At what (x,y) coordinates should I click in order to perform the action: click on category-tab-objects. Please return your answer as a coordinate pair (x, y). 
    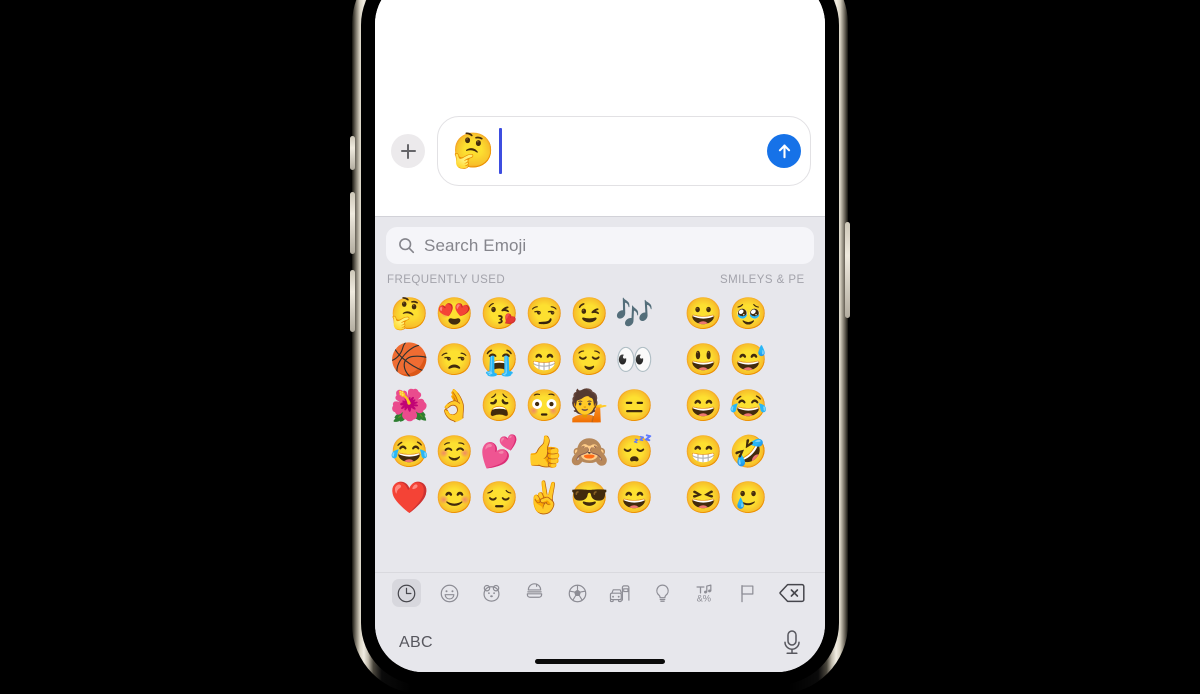
    Looking at the image, I should click on (662, 593).